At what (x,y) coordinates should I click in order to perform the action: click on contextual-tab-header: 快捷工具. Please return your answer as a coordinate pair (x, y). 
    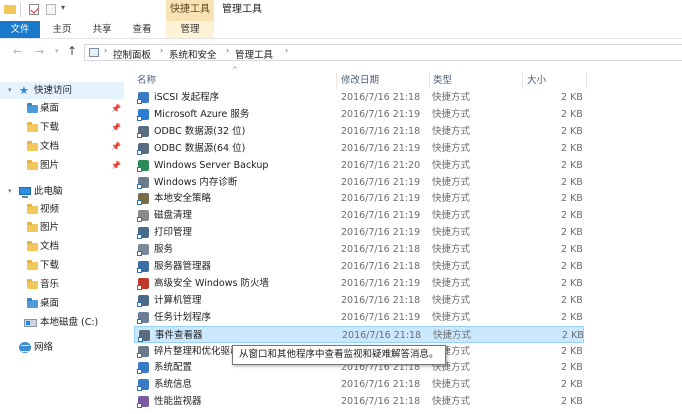
    Looking at the image, I should click on (190, 10).